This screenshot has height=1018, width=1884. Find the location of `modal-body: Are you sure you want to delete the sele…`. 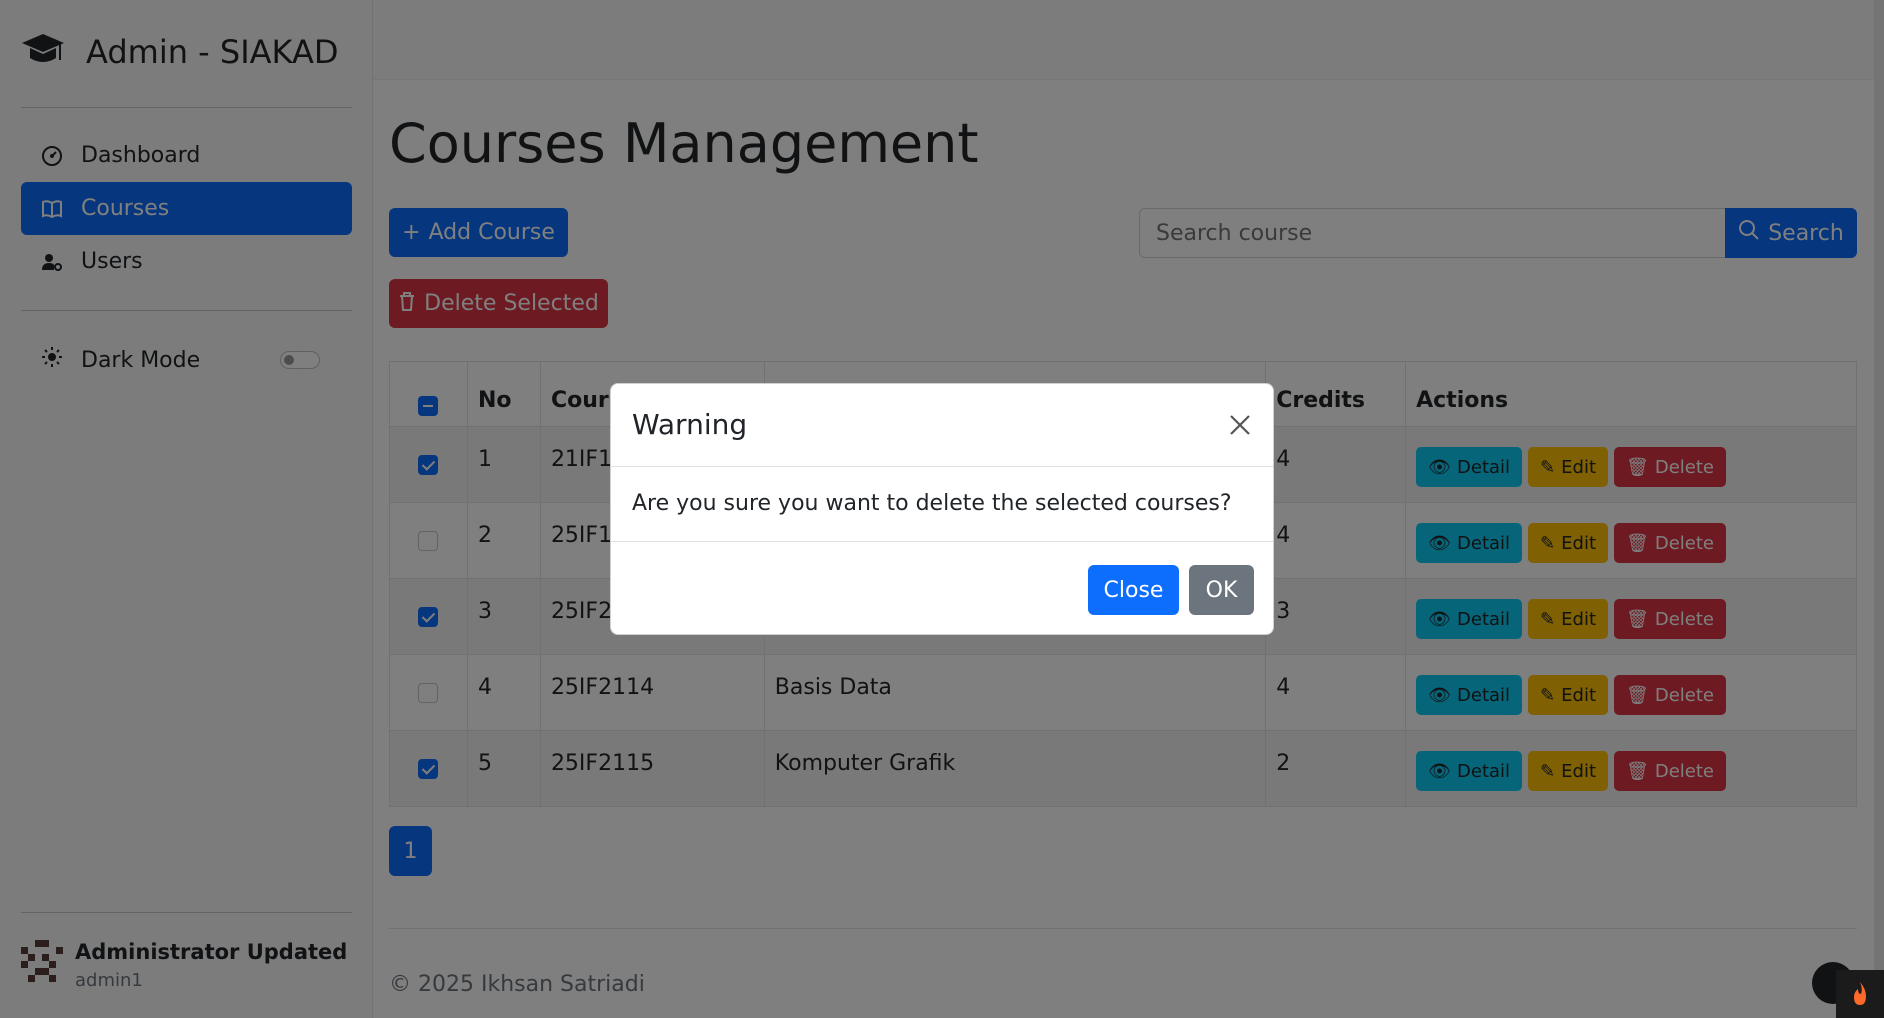

modal-body: Are you sure you want to delete the sele… is located at coordinates (942, 504).